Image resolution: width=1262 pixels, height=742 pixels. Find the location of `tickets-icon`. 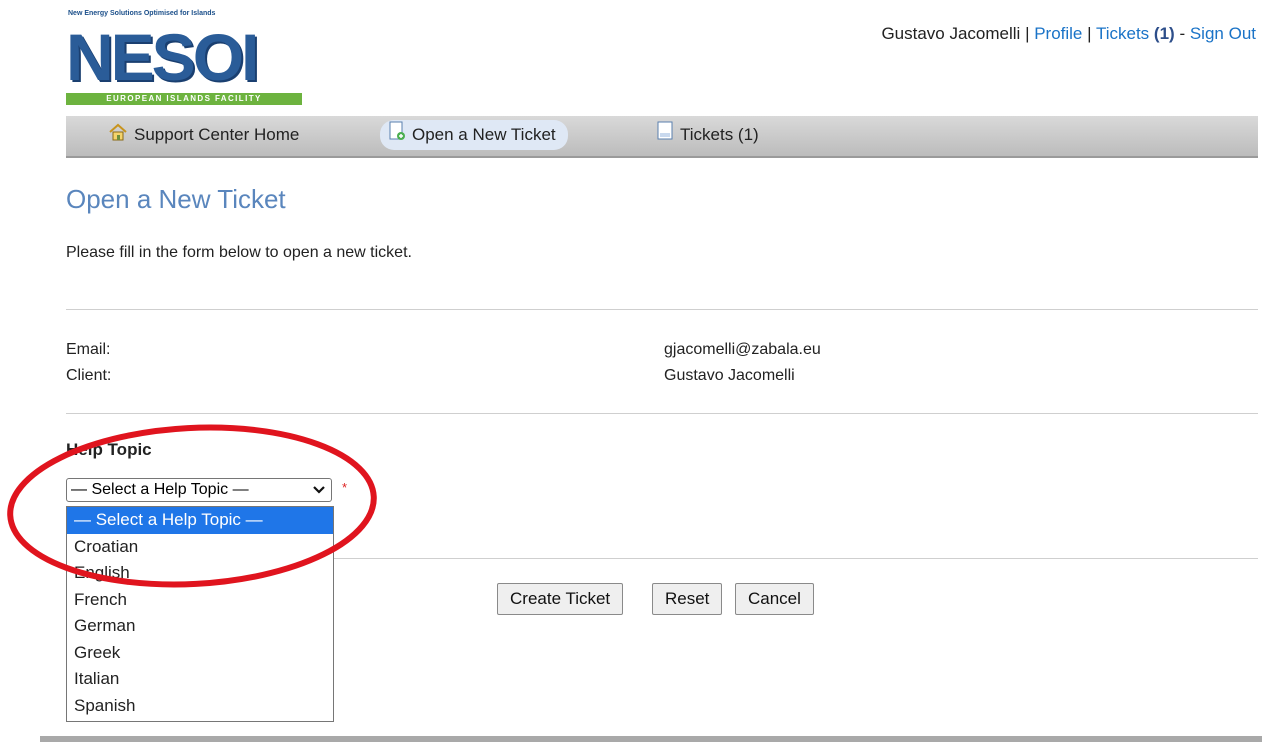

tickets-icon is located at coordinates (665, 136).